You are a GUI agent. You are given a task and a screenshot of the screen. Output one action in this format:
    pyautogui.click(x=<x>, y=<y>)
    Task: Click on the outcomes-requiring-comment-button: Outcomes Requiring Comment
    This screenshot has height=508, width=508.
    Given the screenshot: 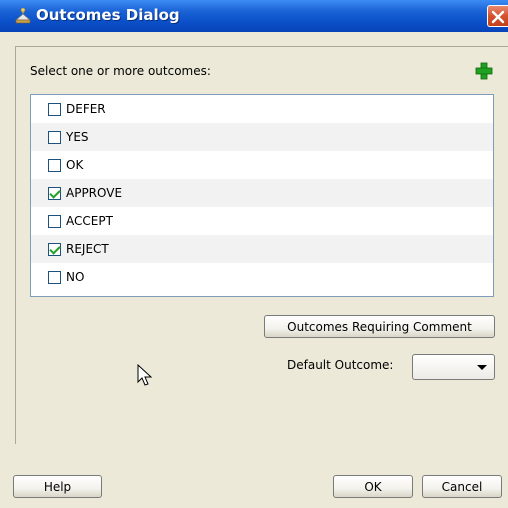 What is the action you would take?
    pyautogui.click(x=379, y=326)
    